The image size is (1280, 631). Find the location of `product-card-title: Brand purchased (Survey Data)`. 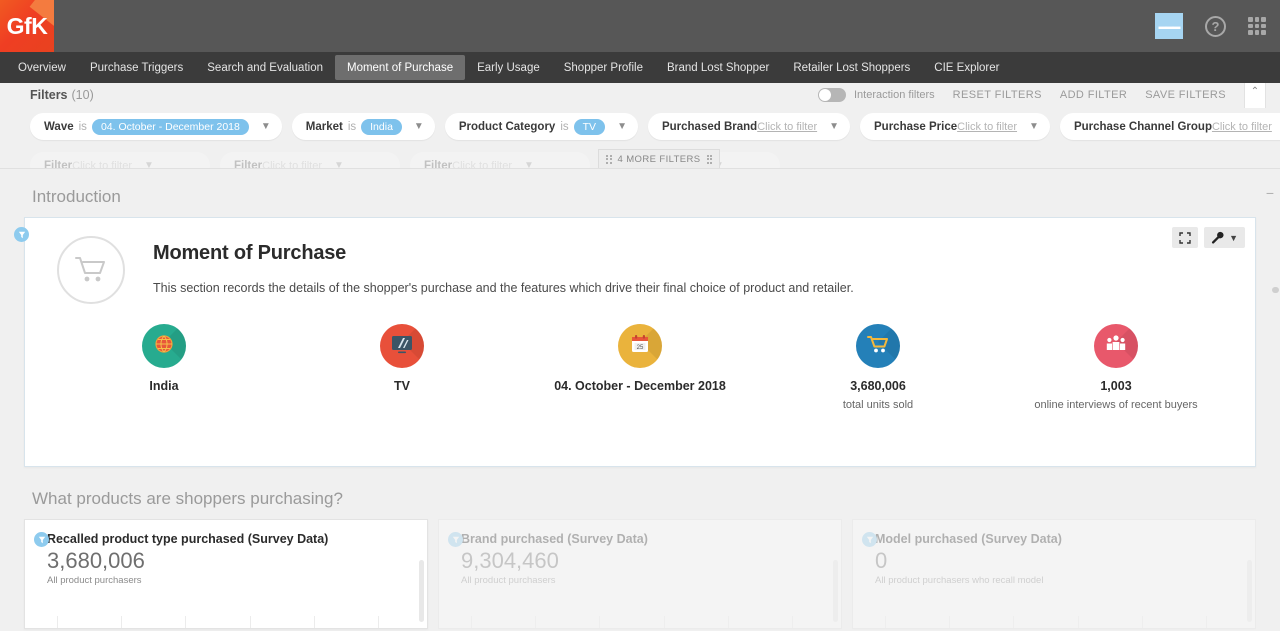

product-card-title: Brand purchased (Survey Data) is located at coordinates (554, 539).